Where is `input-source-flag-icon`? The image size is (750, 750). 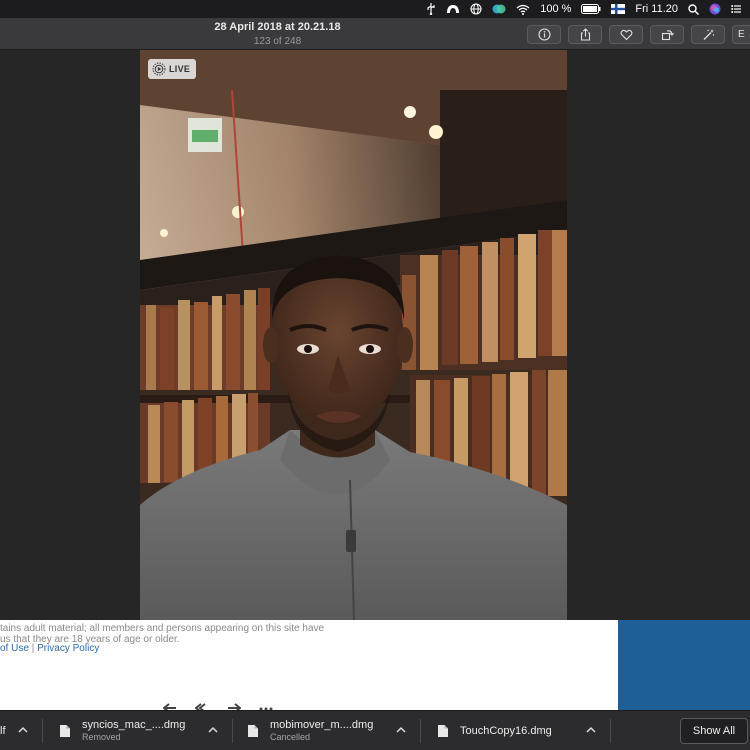
input-source-flag-icon is located at coordinates (618, 9).